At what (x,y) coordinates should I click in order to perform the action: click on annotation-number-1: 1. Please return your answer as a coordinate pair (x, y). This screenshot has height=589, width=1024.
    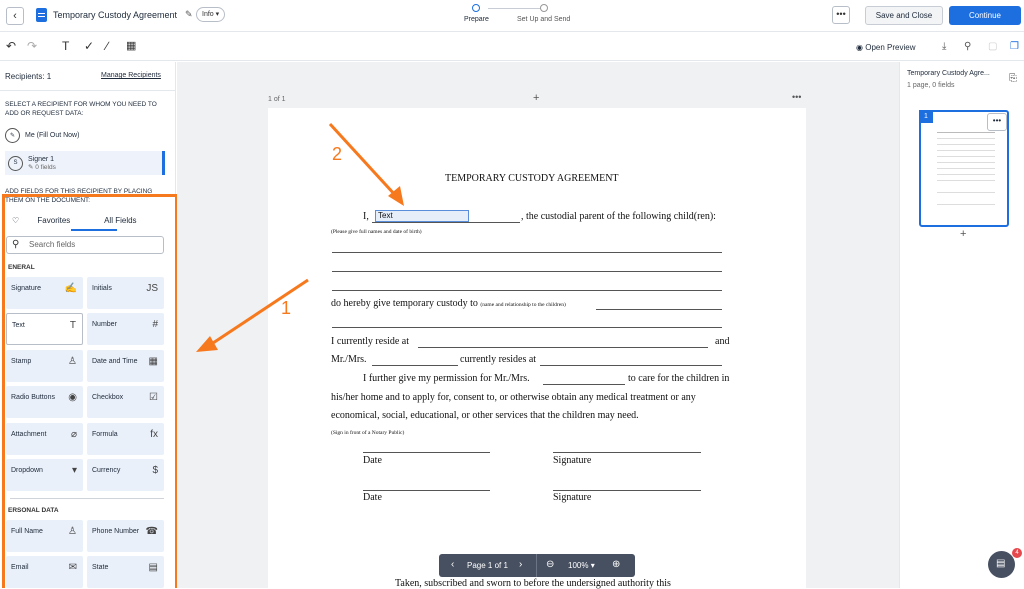
    Looking at the image, I should click on (286, 308).